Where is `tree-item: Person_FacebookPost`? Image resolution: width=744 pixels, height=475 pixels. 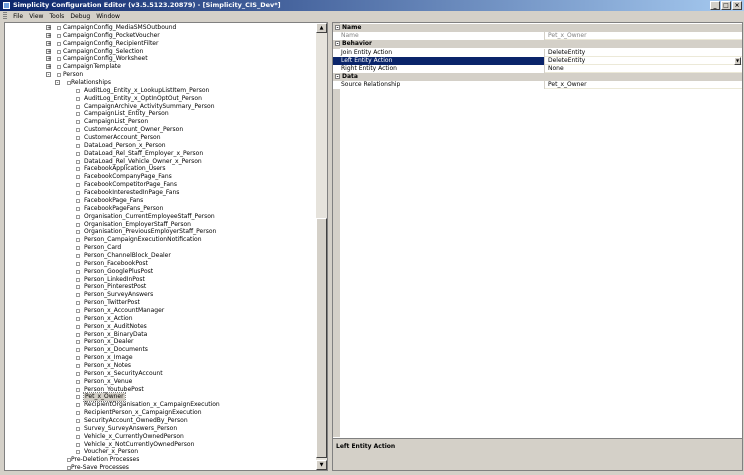
tree-item: Person_FacebookPost is located at coordinates (160, 264).